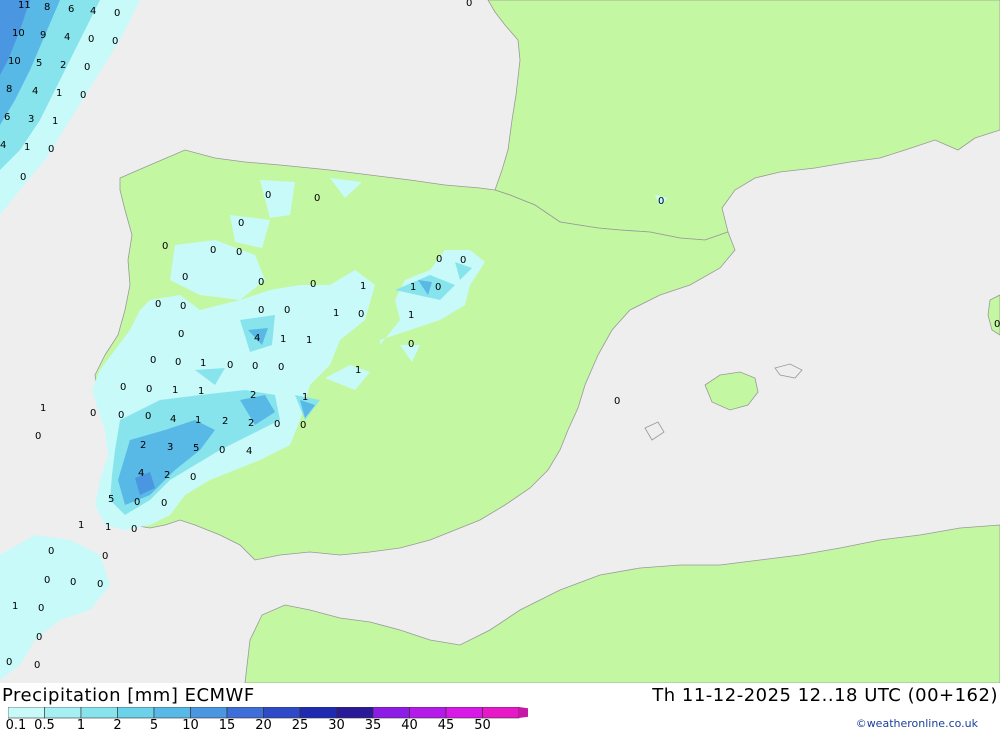 This screenshot has width=1000, height=734. Describe the element at coordinates (47, 7) in the screenshot. I see `map-value-label: 8` at that location.